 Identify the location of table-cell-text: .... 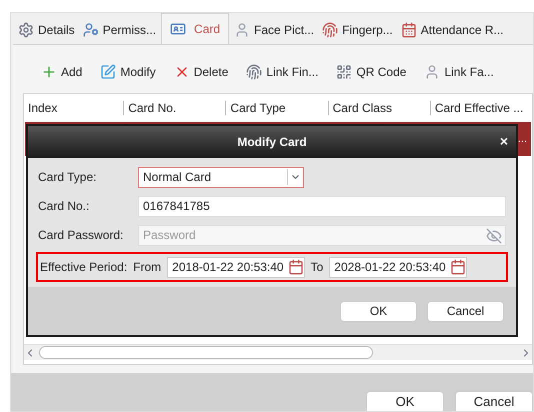
(522, 139).